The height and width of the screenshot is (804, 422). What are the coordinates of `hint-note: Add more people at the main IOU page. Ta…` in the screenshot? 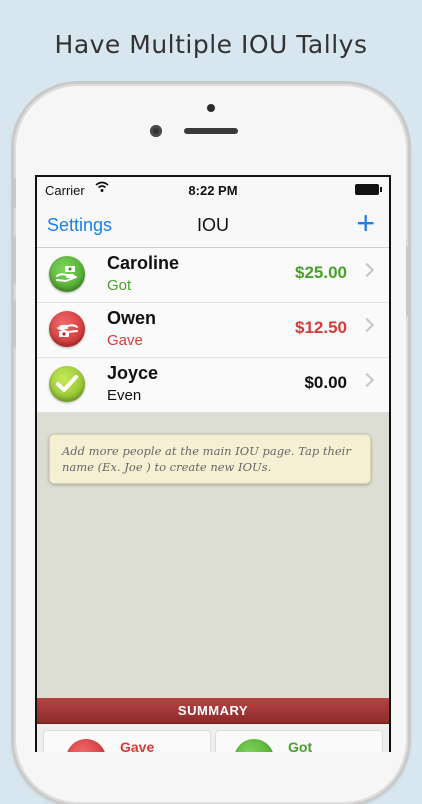 It's located at (210, 459).